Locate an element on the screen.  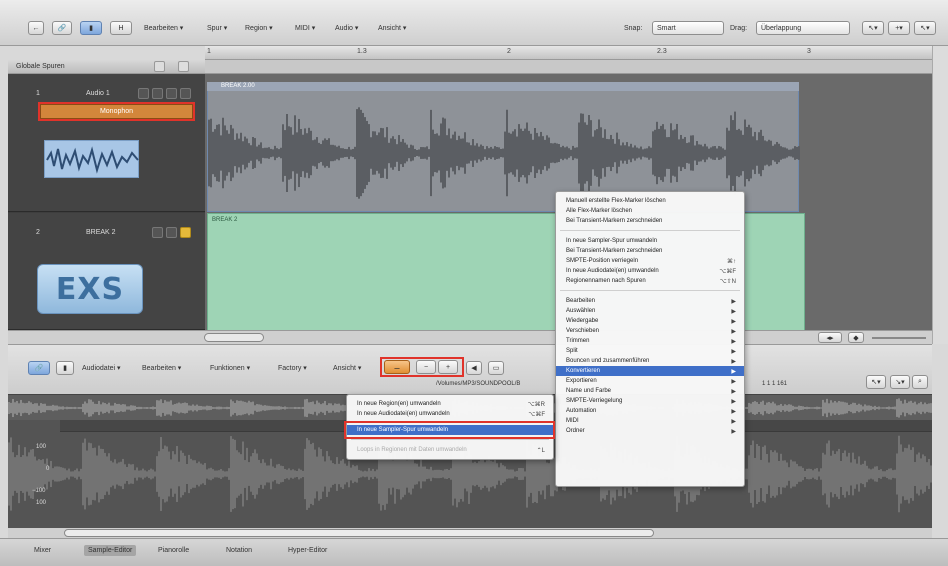
pencil-tool-button: ↘▾ is located at coordinates (900, 382).